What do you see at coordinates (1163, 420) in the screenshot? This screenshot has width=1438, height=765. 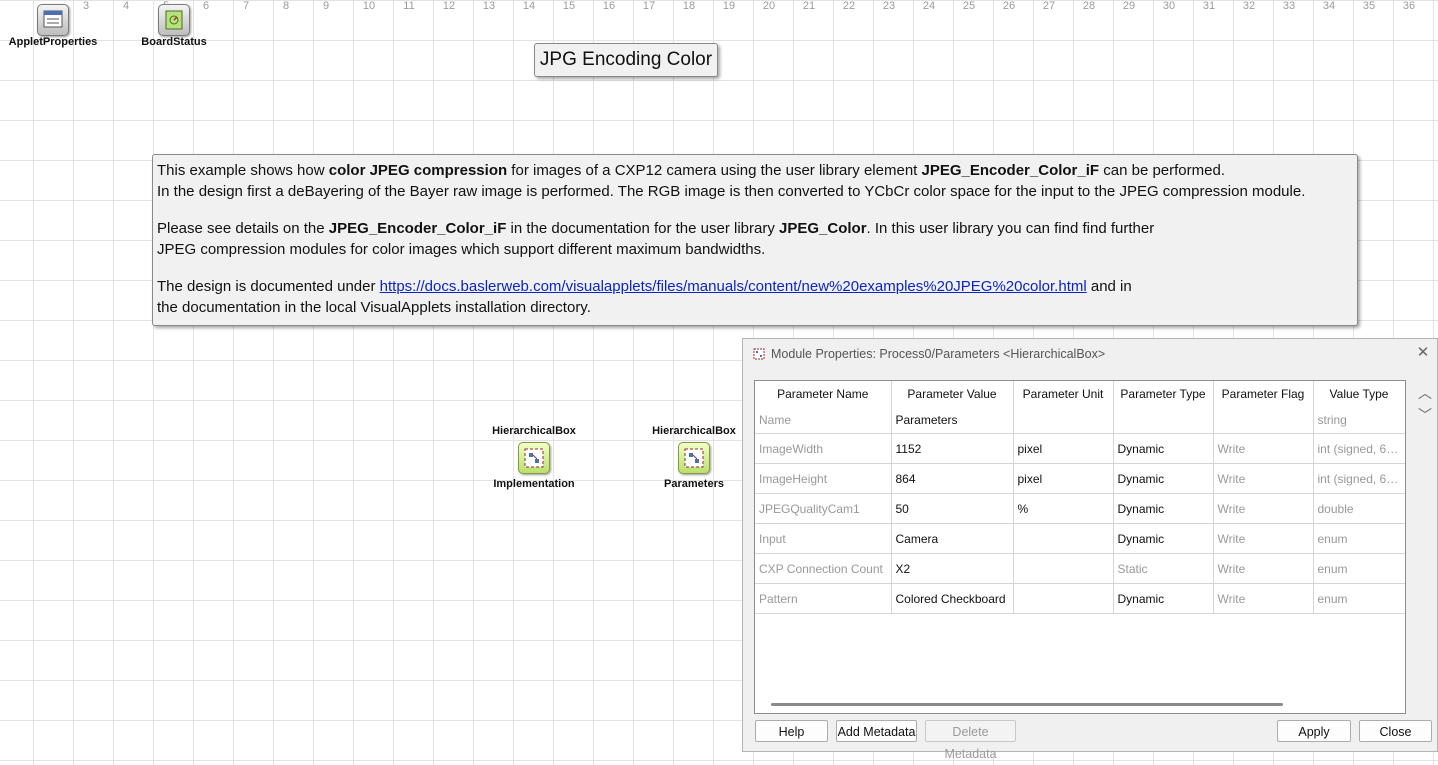 I see `param-type` at bounding box center [1163, 420].